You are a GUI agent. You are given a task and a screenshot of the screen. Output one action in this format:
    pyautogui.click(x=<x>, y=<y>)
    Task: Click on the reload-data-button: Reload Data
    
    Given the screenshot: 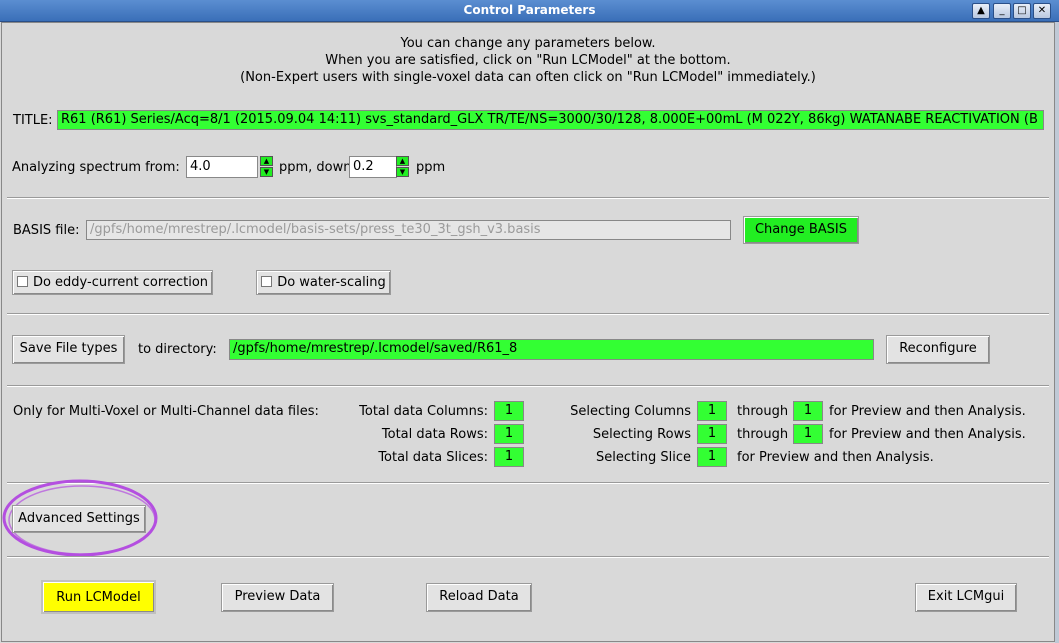 What is the action you would take?
    pyautogui.click(x=479, y=597)
    